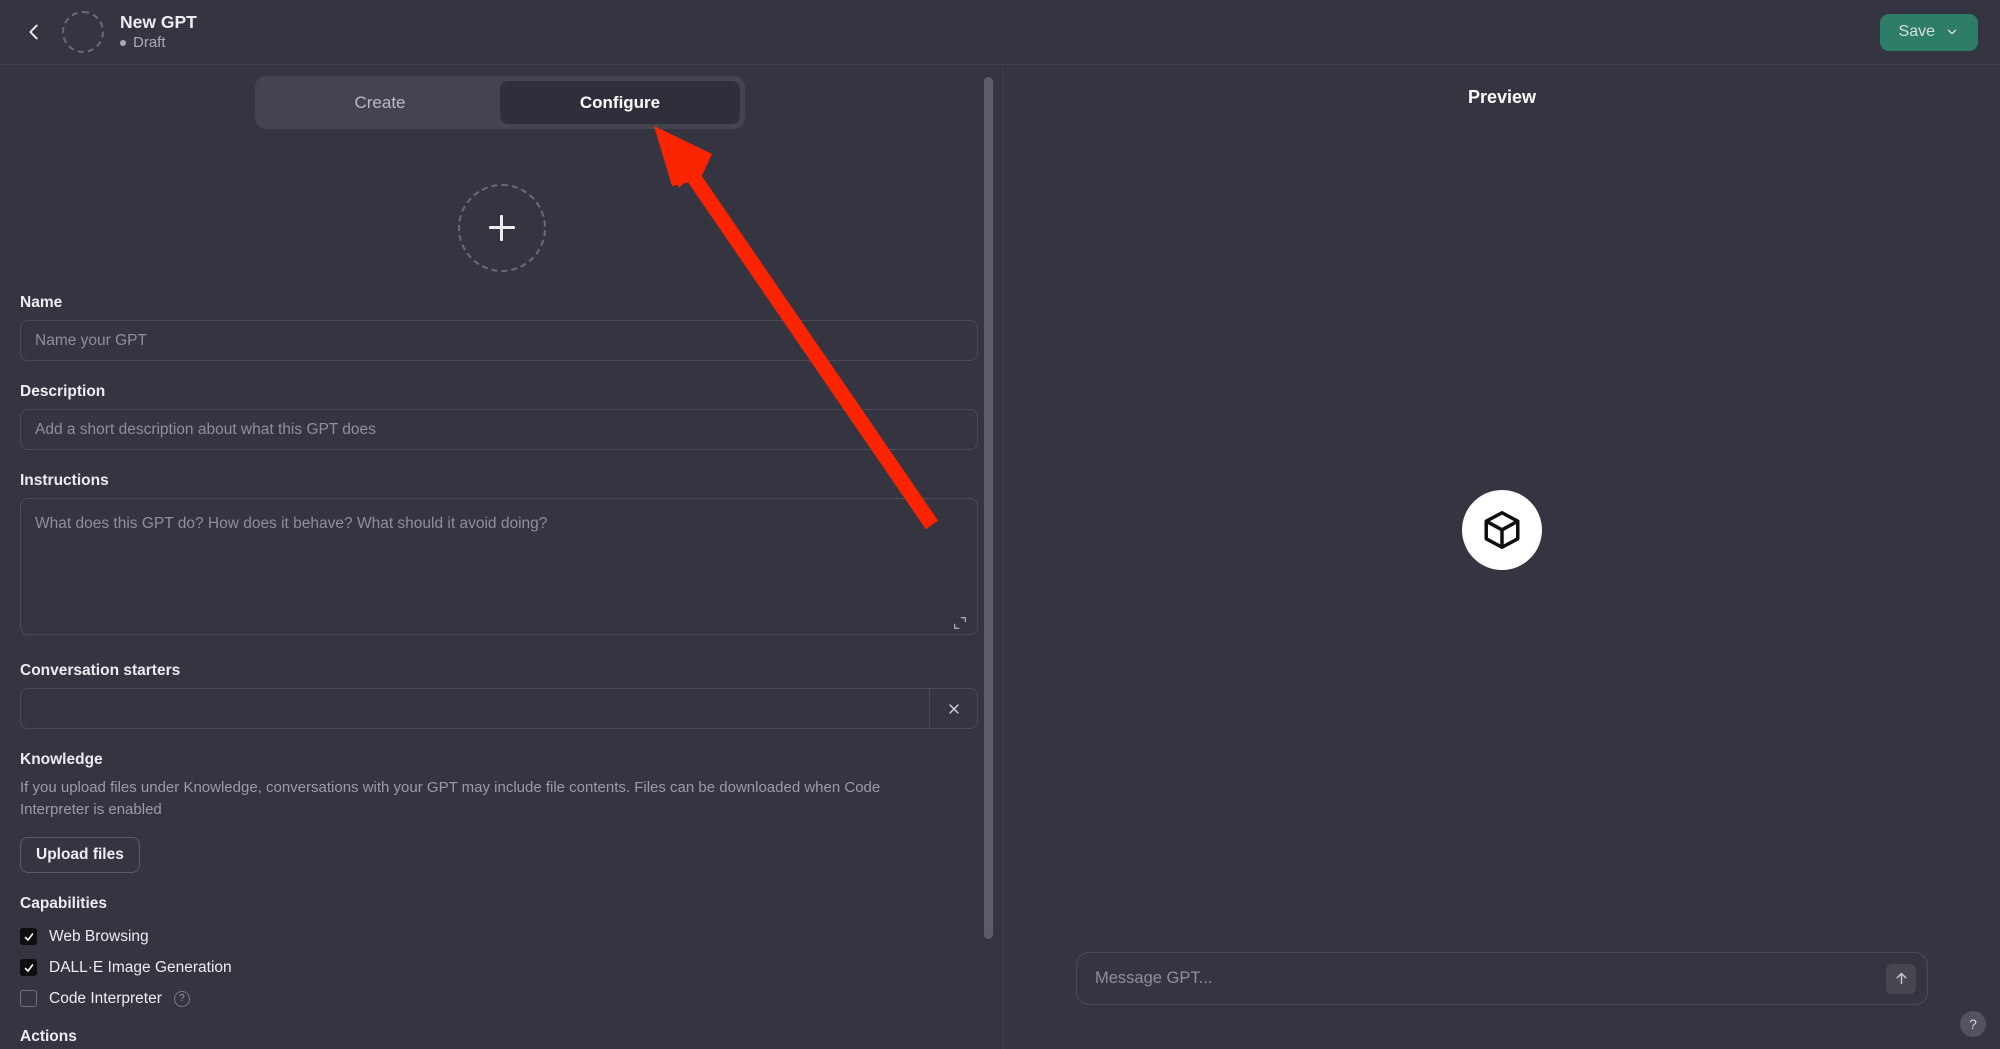  I want to click on question-mark-icon: ?, so click(181, 998).